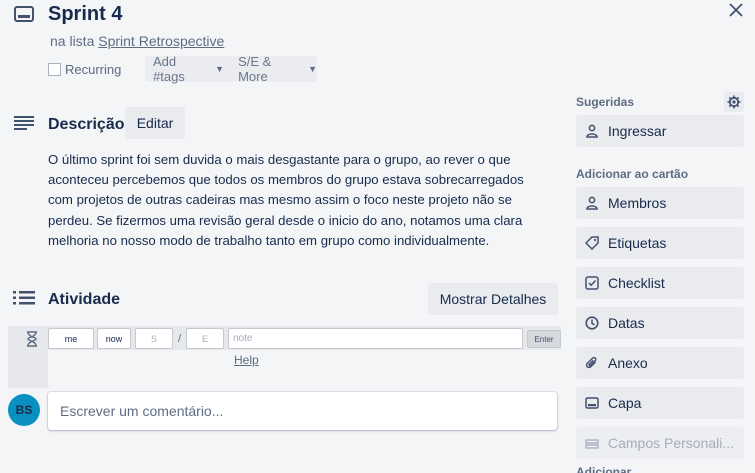 The height and width of the screenshot is (473, 755). Describe the element at coordinates (54, 69) in the screenshot. I see `recurring-checkbox` at that location.